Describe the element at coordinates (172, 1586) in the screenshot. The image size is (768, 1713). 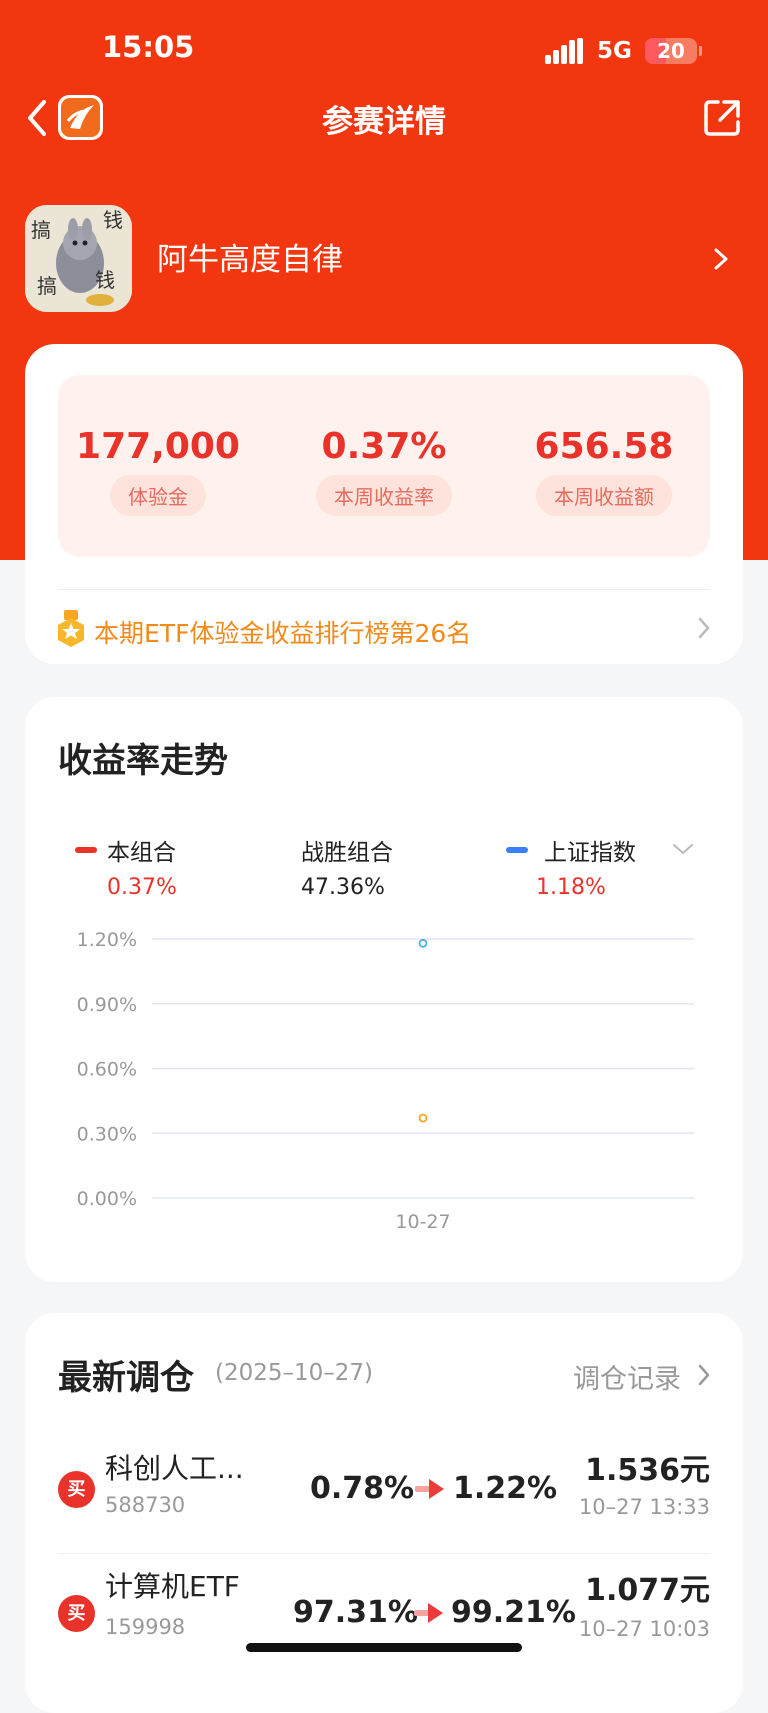
I see `fund-name: 计算机ETF` at that location.